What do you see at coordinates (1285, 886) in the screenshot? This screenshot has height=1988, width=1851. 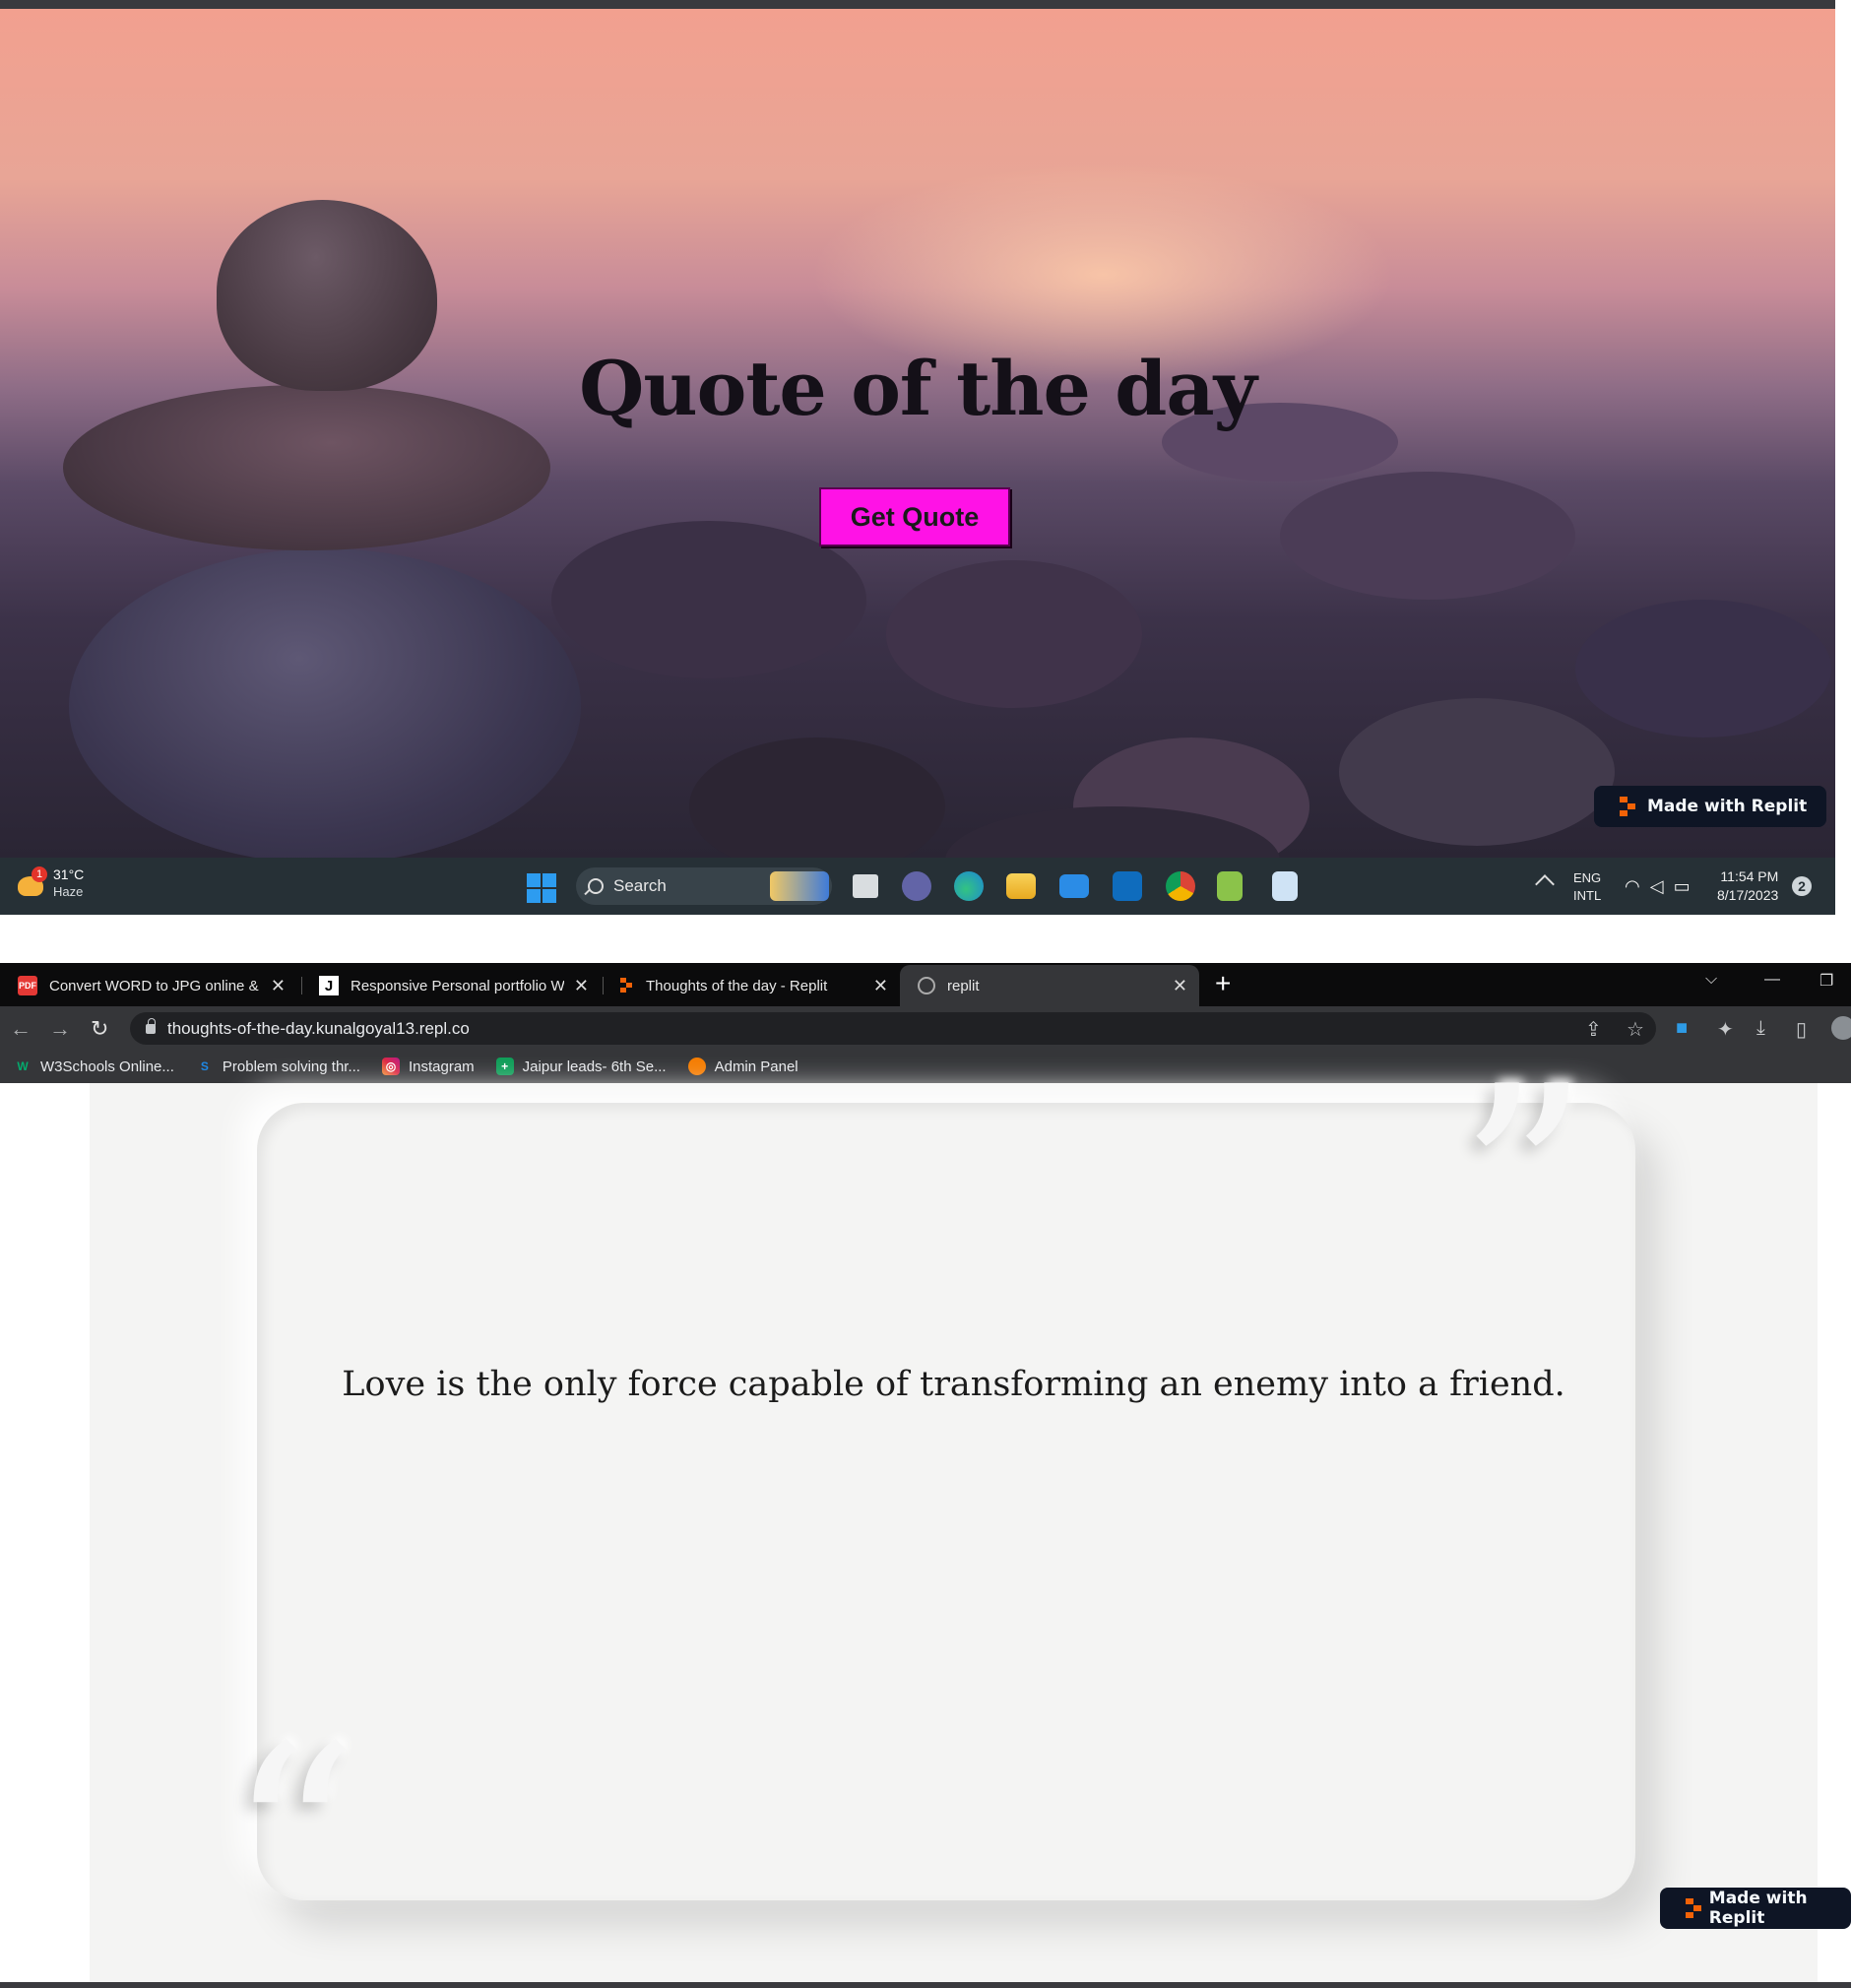 I see `notepad-icon` at bounding box center [1285, 886].